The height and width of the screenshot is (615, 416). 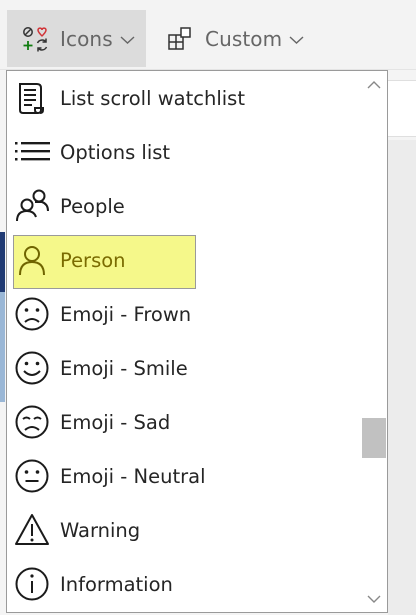 I want to click on menu-item-person: Person, so click(x=184, y=261).